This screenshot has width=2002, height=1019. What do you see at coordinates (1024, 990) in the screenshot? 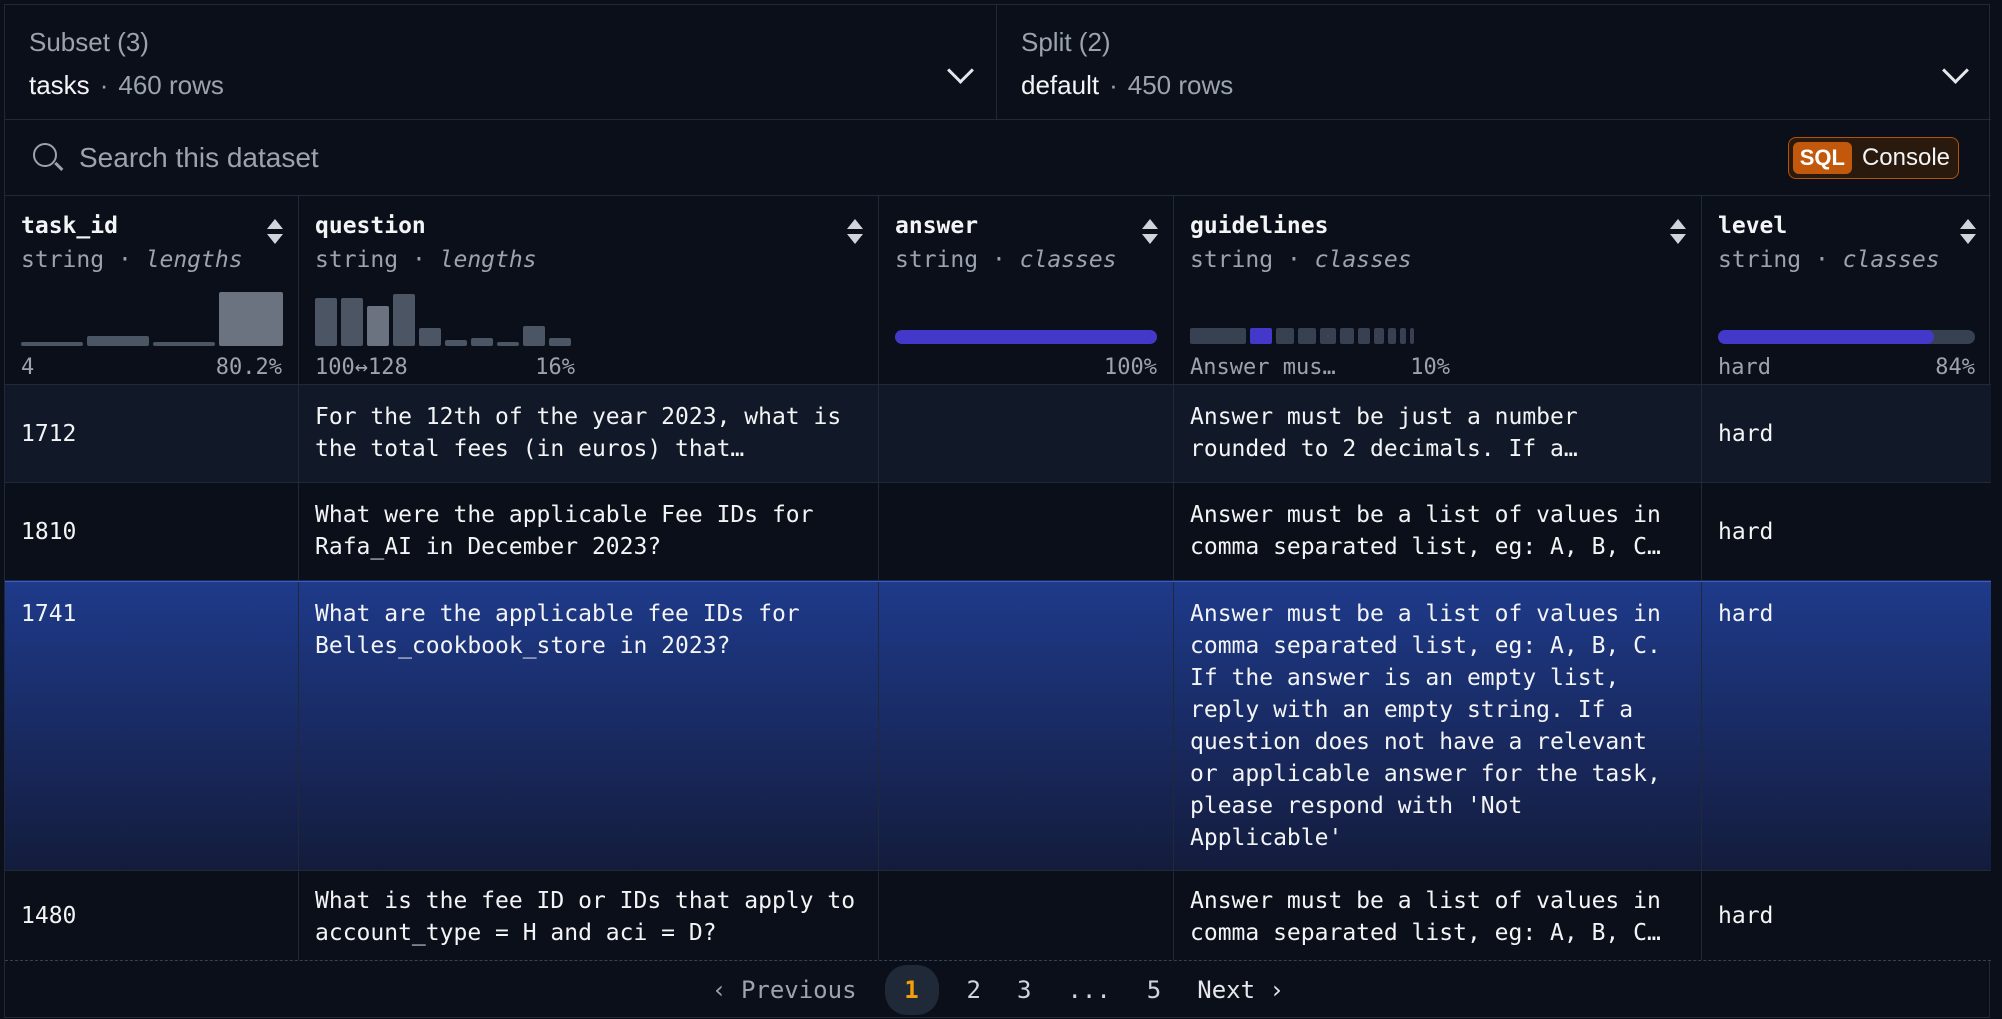
I see `page-button: 3` at bounding box center [1024, 990].